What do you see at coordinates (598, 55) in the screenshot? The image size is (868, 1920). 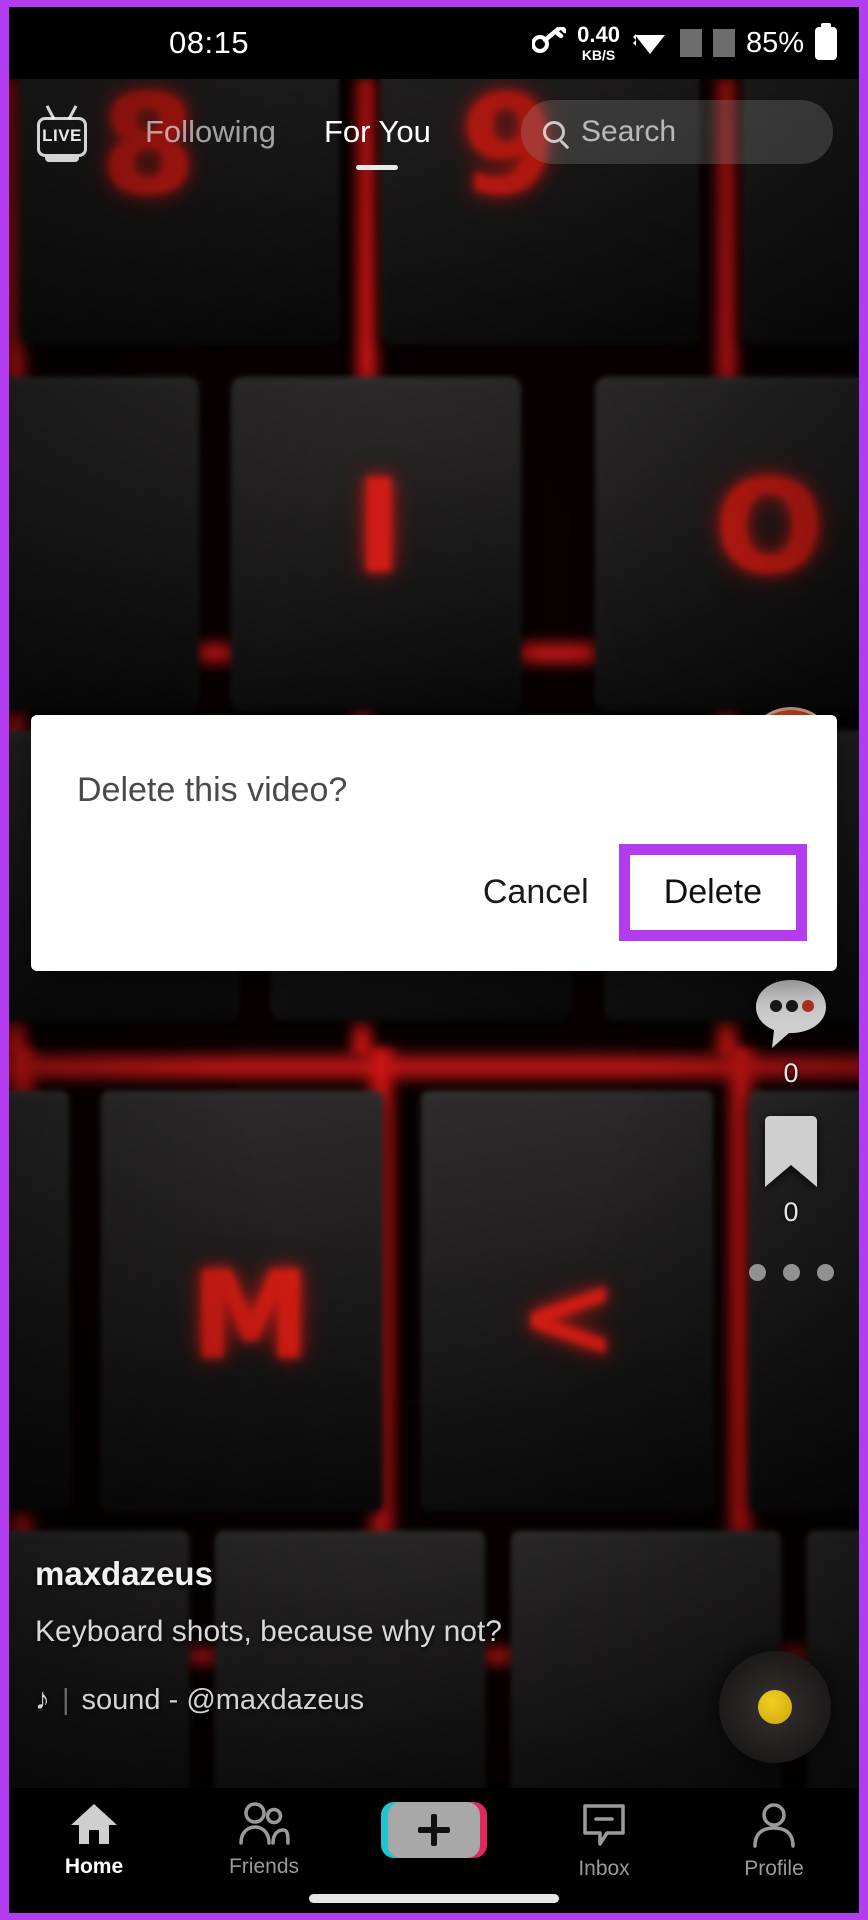 I see `net-speed-unit: KB/S` at bounding box center [598, 55].